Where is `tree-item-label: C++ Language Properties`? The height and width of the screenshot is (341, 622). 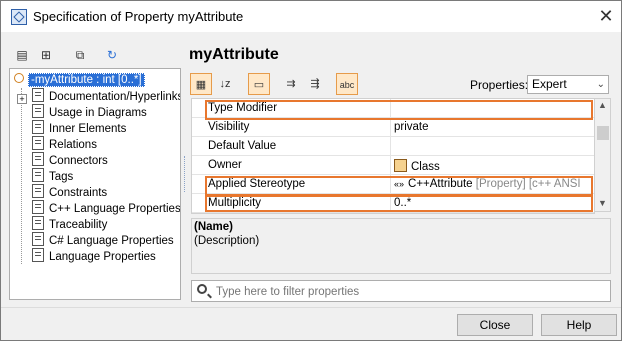 tree-item-label: C++ Language Properties is located at coordinates (115, 209).